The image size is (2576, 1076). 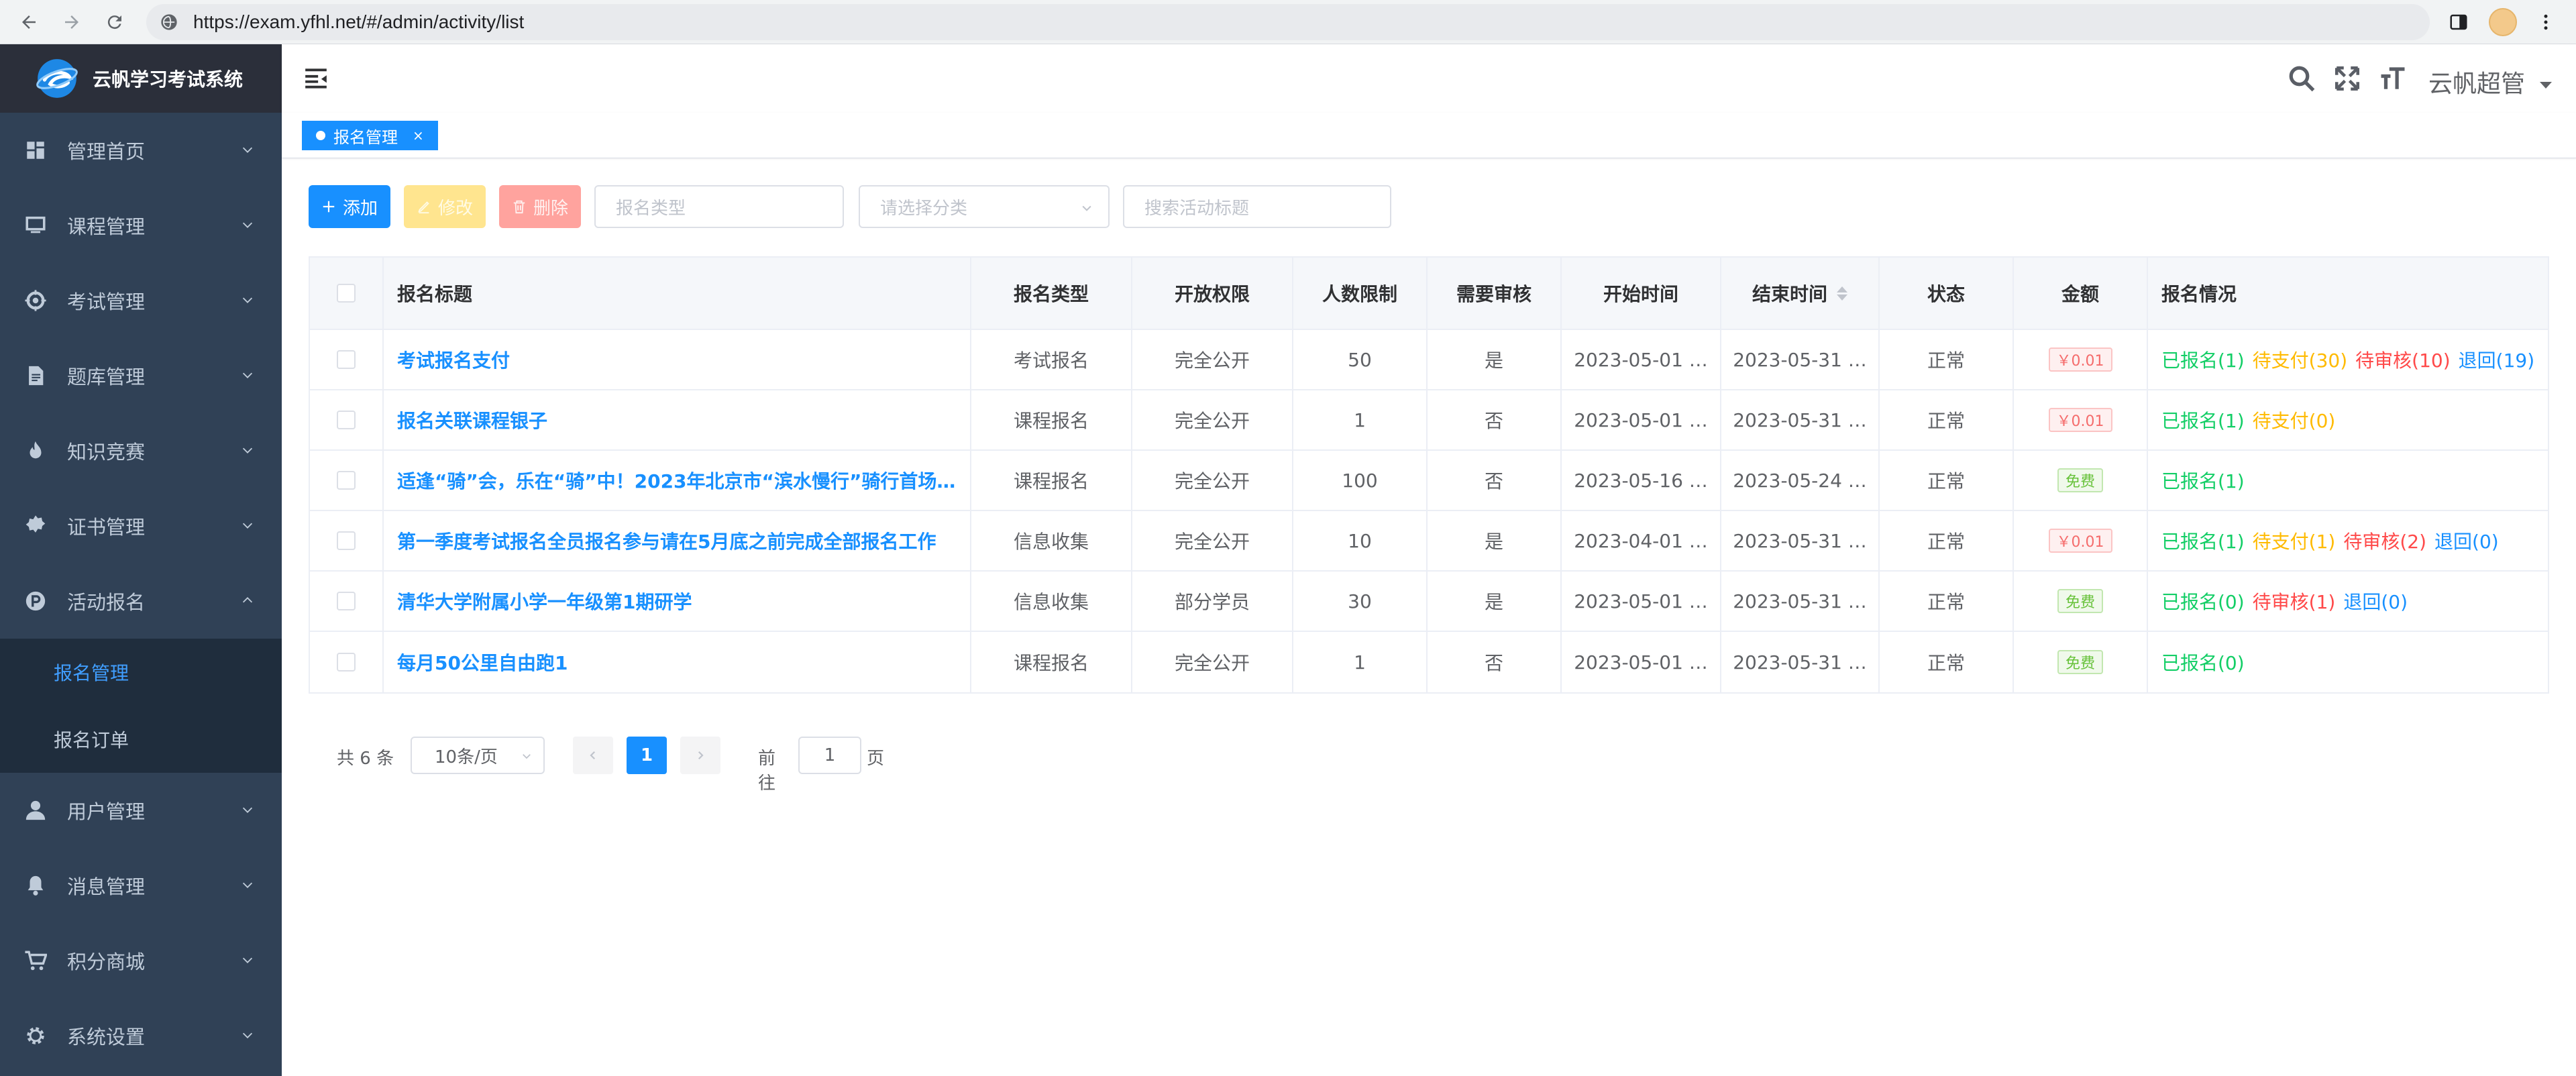 I want to click on sidebar-item-label: 课程管理, so click(x=106, y=226).